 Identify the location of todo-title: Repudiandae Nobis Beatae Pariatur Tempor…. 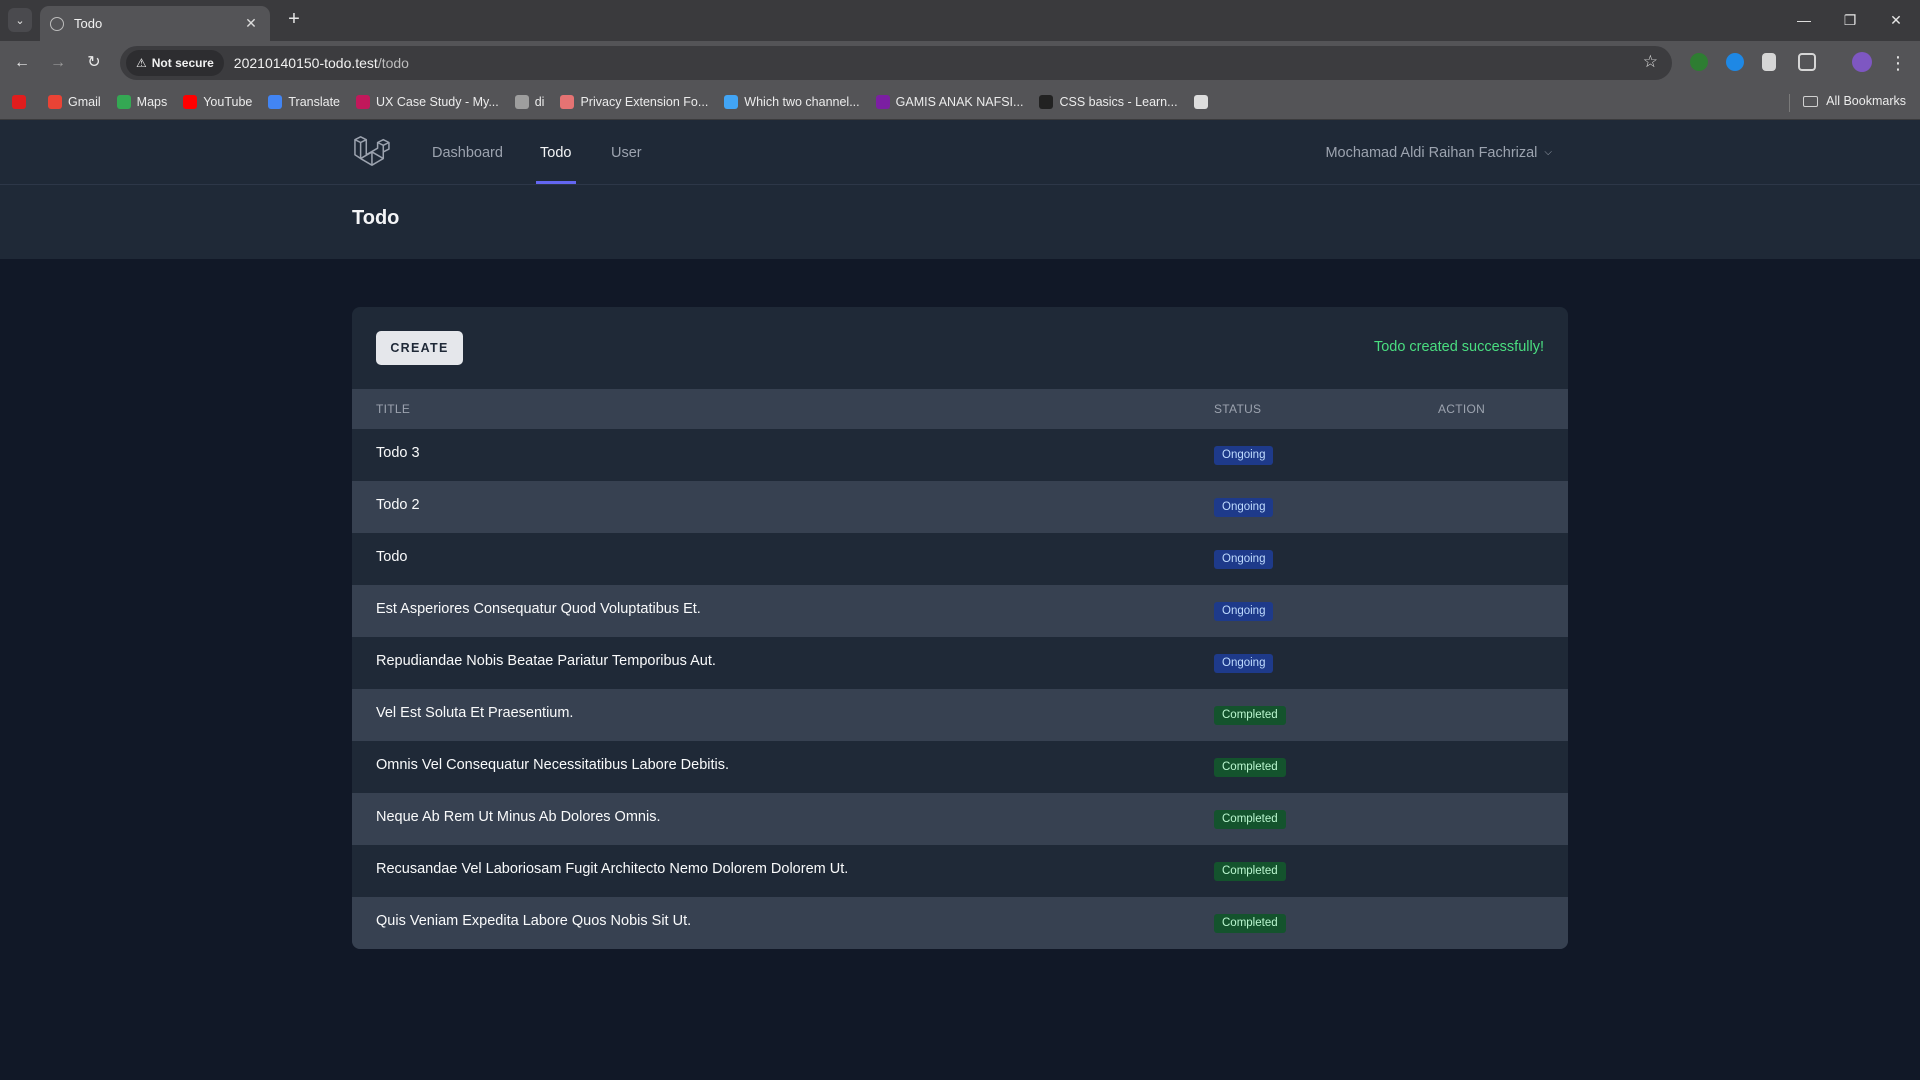
(546, 661).